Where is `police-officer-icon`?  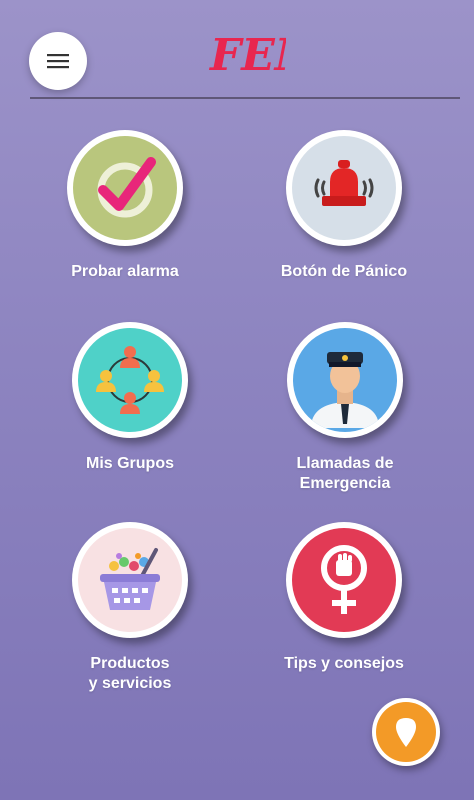
police-officer-icon is located at coordinates (345, 390).